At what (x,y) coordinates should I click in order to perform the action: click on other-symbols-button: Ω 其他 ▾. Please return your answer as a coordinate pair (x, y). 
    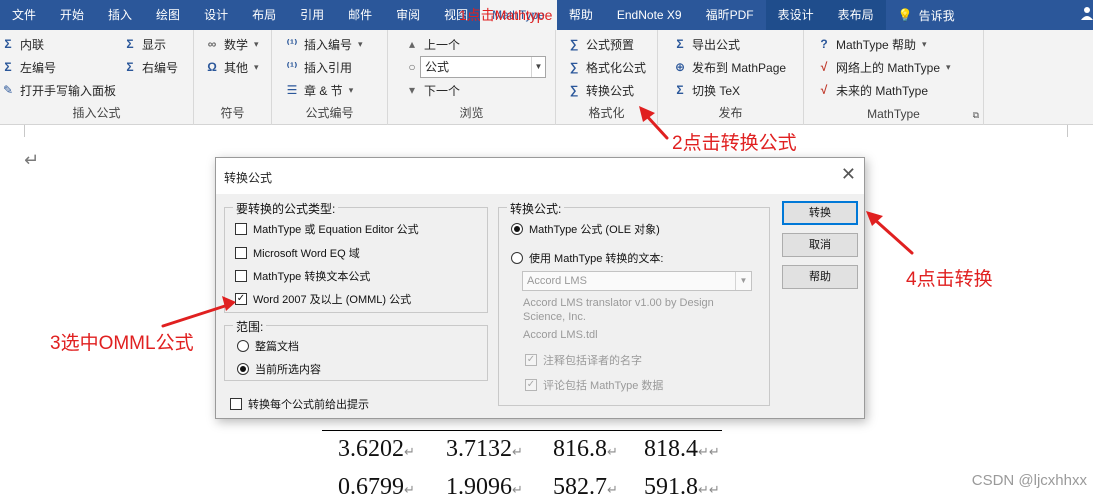
    Looking at the image, I should click on (231, 67).